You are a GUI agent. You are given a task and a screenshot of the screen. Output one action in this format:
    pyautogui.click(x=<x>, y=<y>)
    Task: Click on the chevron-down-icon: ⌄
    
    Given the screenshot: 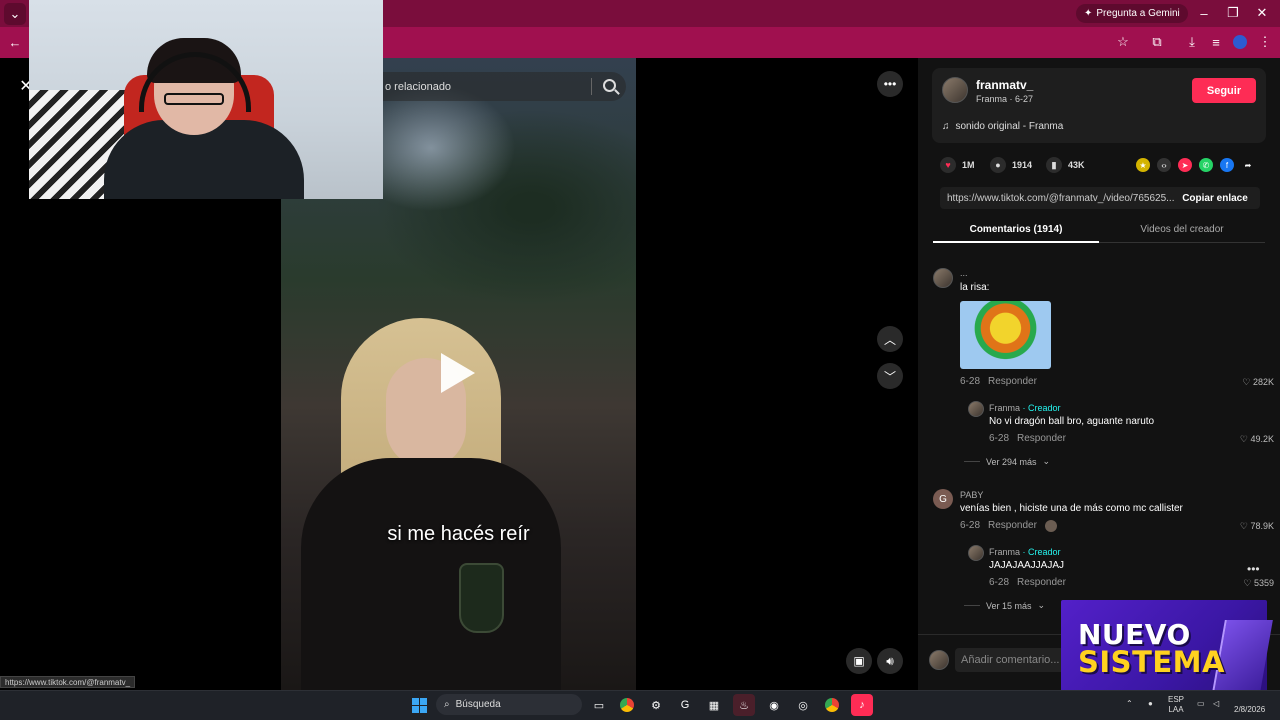 What is the action you would take?
    pyautogui.click(x=1041, y=605)
    